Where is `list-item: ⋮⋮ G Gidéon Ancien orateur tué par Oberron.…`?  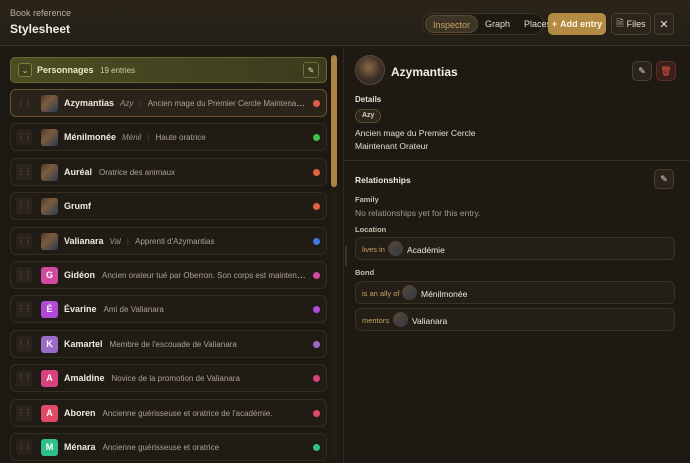 list-item: ⋮⋮ G Gidéon Ancien orateur tué par Oberron.… is located at coordinates (168, 275).